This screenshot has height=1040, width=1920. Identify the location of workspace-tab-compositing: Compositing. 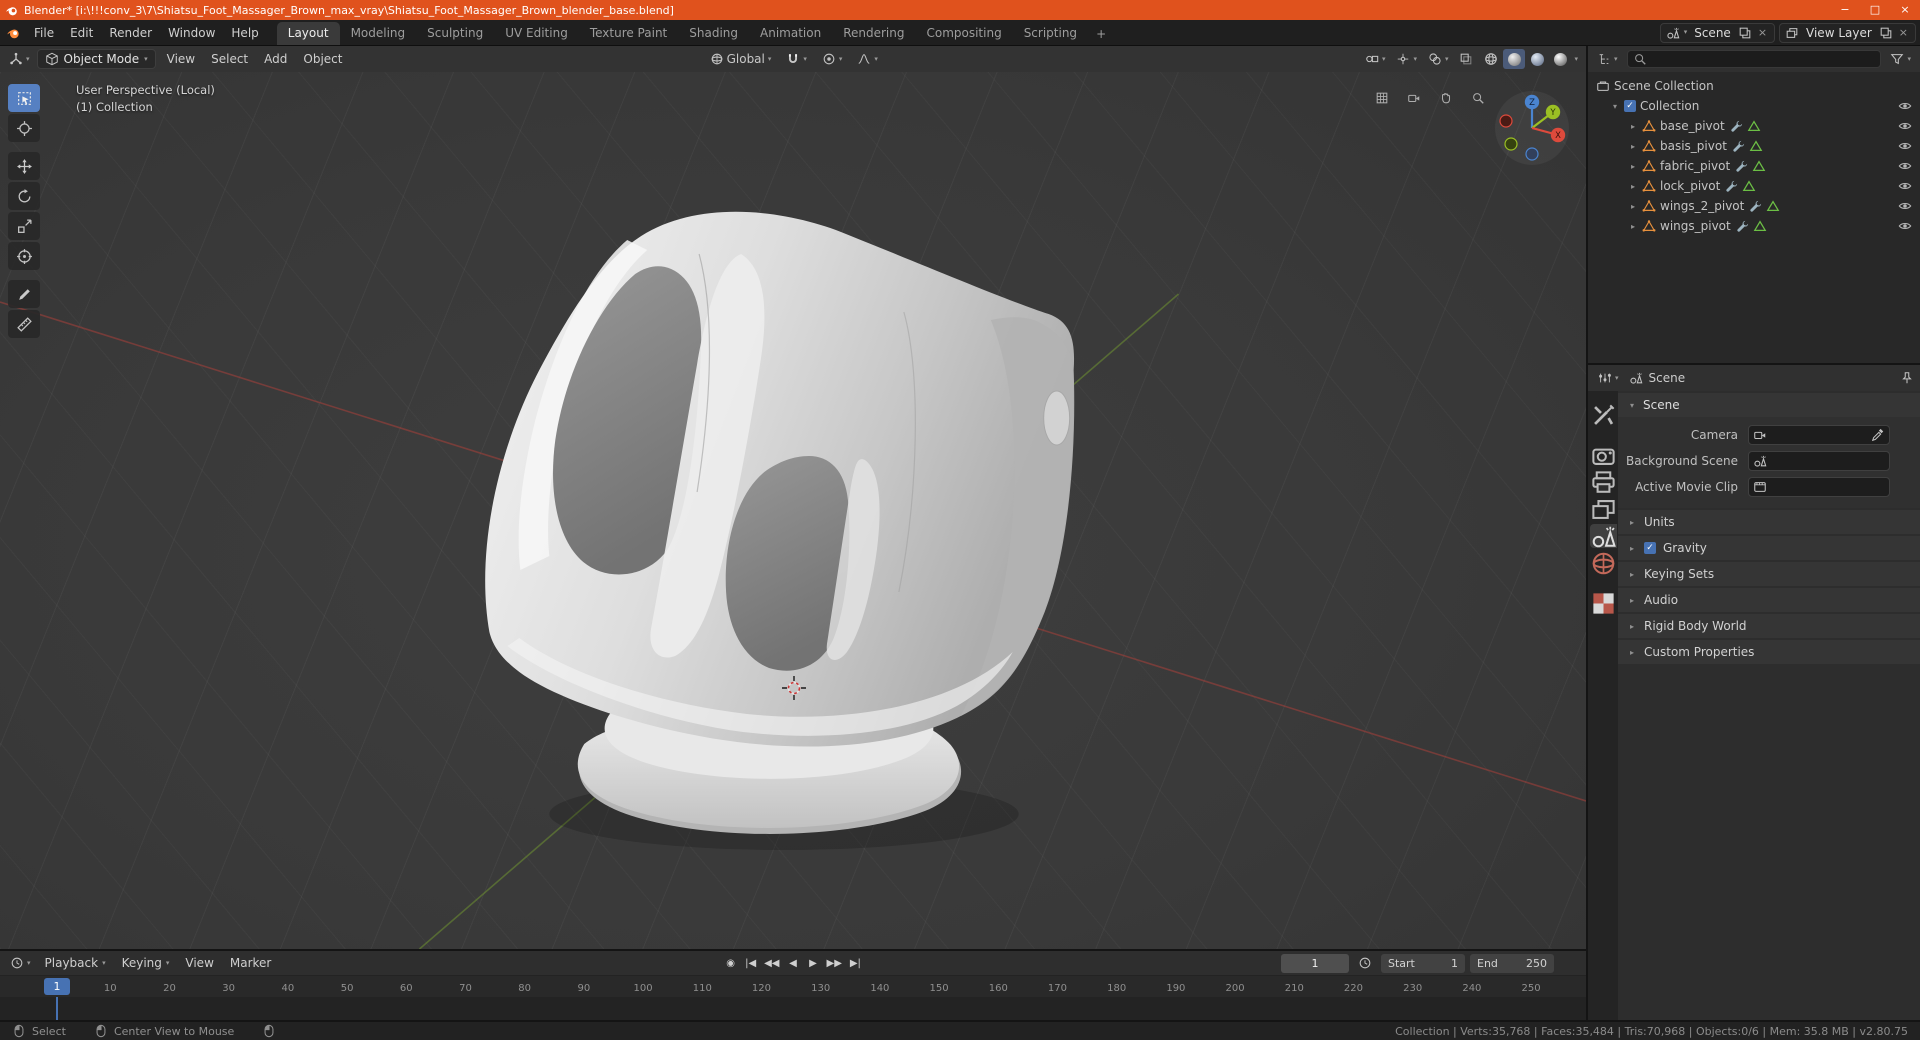
(963, 33).